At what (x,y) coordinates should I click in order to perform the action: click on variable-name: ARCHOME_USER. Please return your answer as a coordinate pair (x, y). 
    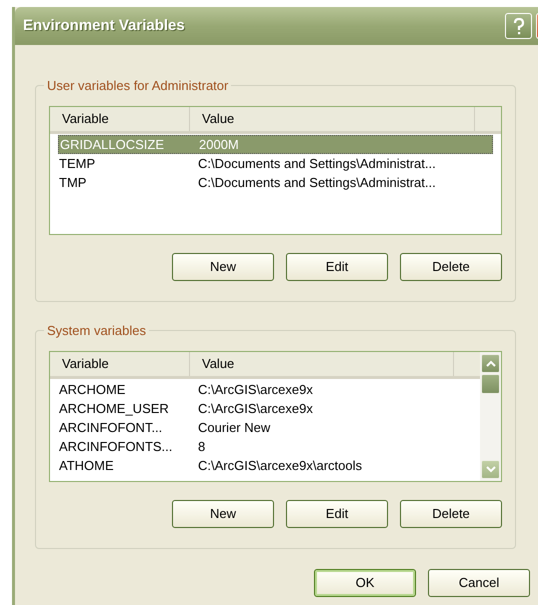
    Looking at the image, I should click on (114, 409).